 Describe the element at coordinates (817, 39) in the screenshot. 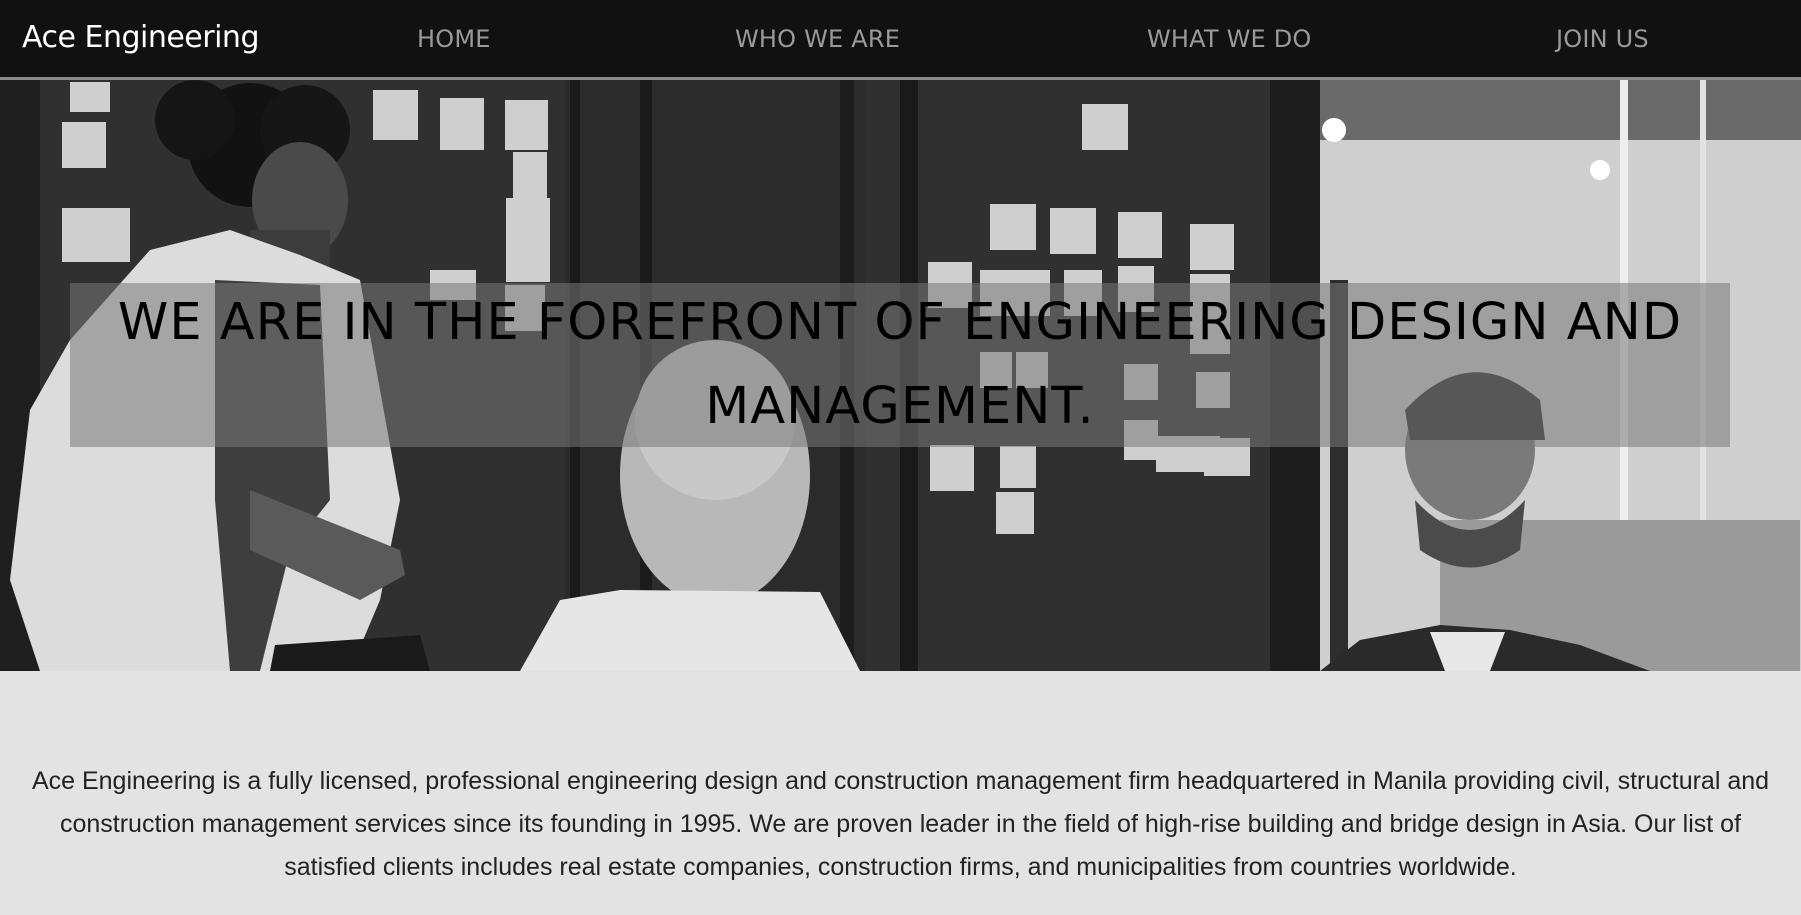

I see `nav-link-who-we-are: WHO WE ARE` at that location.